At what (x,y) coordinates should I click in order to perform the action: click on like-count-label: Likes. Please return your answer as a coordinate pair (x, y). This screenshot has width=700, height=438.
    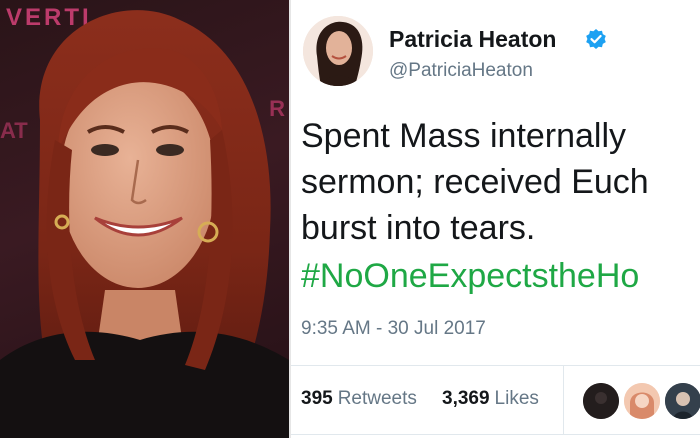
    Looking at the image, I should click on (516, 398).